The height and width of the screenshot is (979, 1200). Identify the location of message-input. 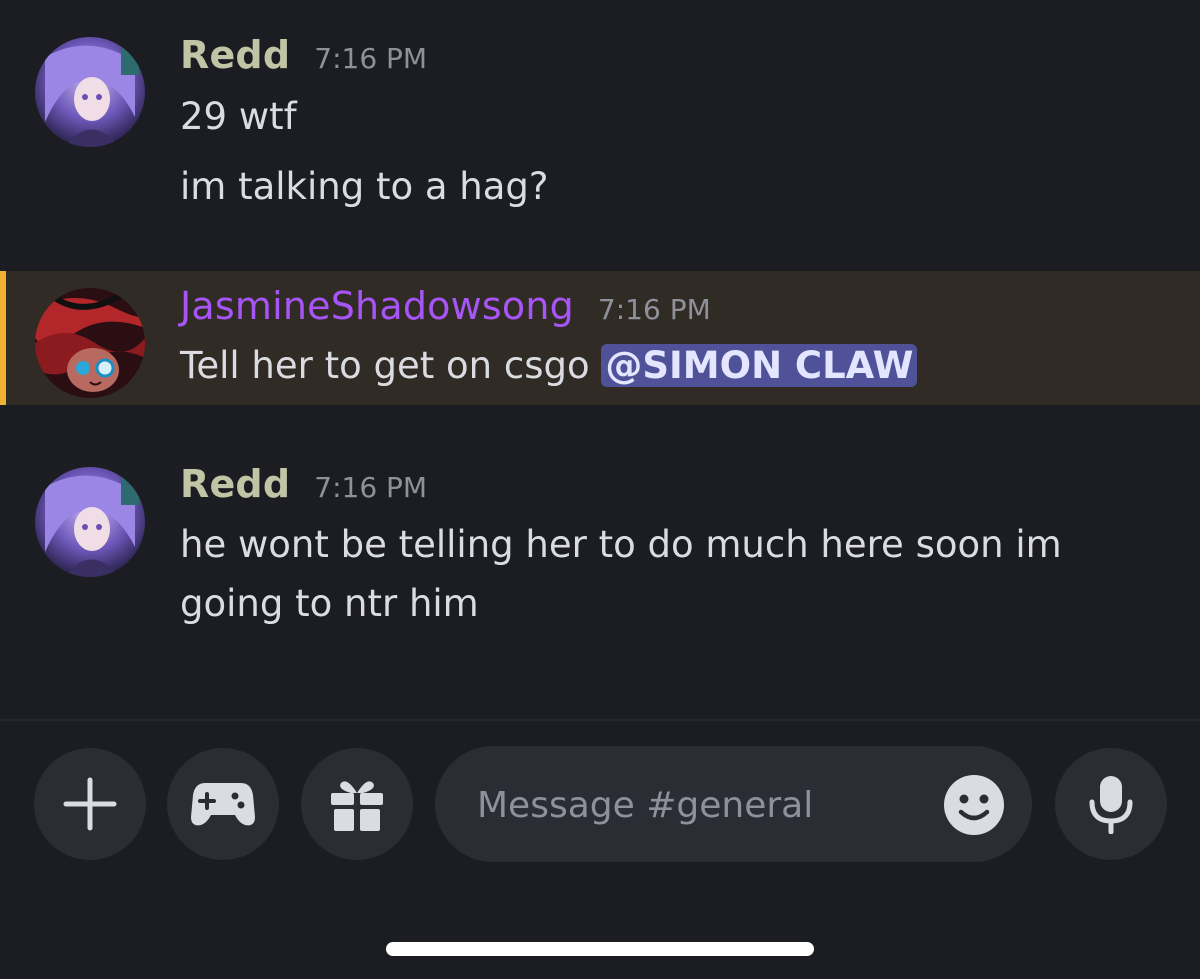
(697, 805).